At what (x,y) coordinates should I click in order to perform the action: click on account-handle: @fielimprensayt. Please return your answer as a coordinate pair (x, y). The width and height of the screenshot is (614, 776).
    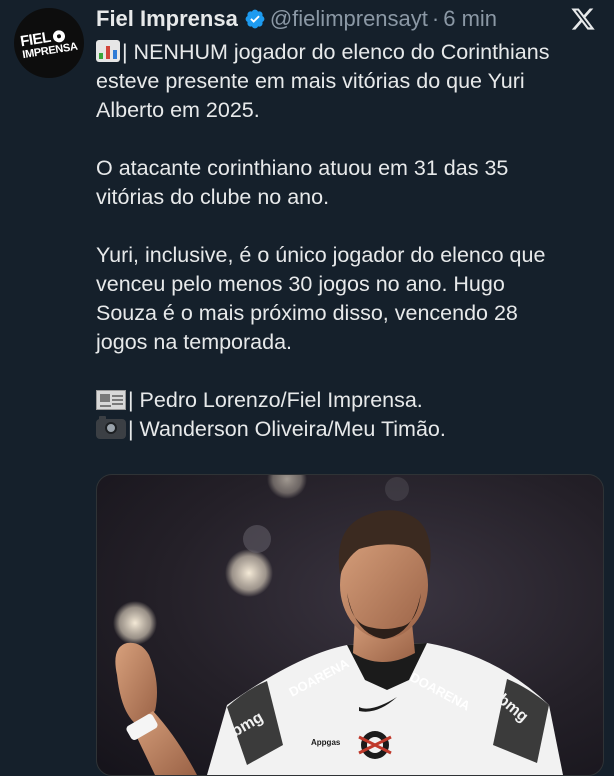
    Looking at the image, I should click on (349, 19).